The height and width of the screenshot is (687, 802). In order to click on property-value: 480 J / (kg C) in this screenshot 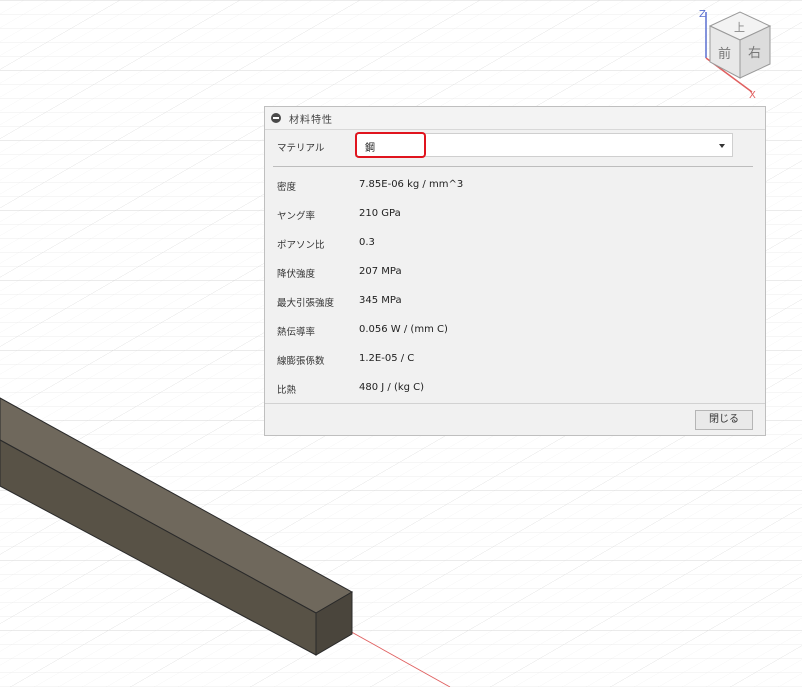, I will do `click(392, 387)`.